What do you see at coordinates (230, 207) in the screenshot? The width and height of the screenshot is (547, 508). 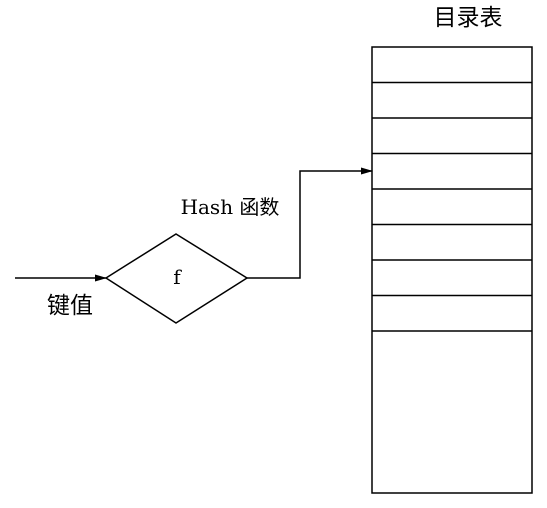 I see `hash-function-label: Hash 函数` at bounding box center [230, 207].